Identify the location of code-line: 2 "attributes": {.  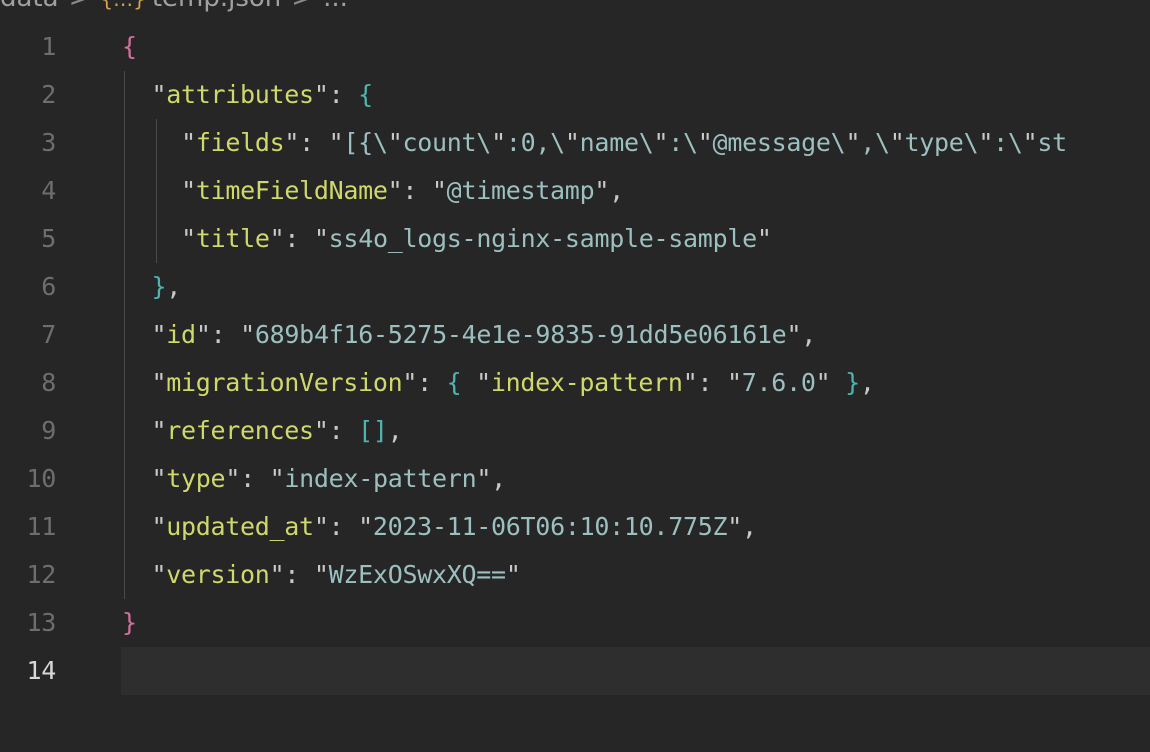
(575, 95).